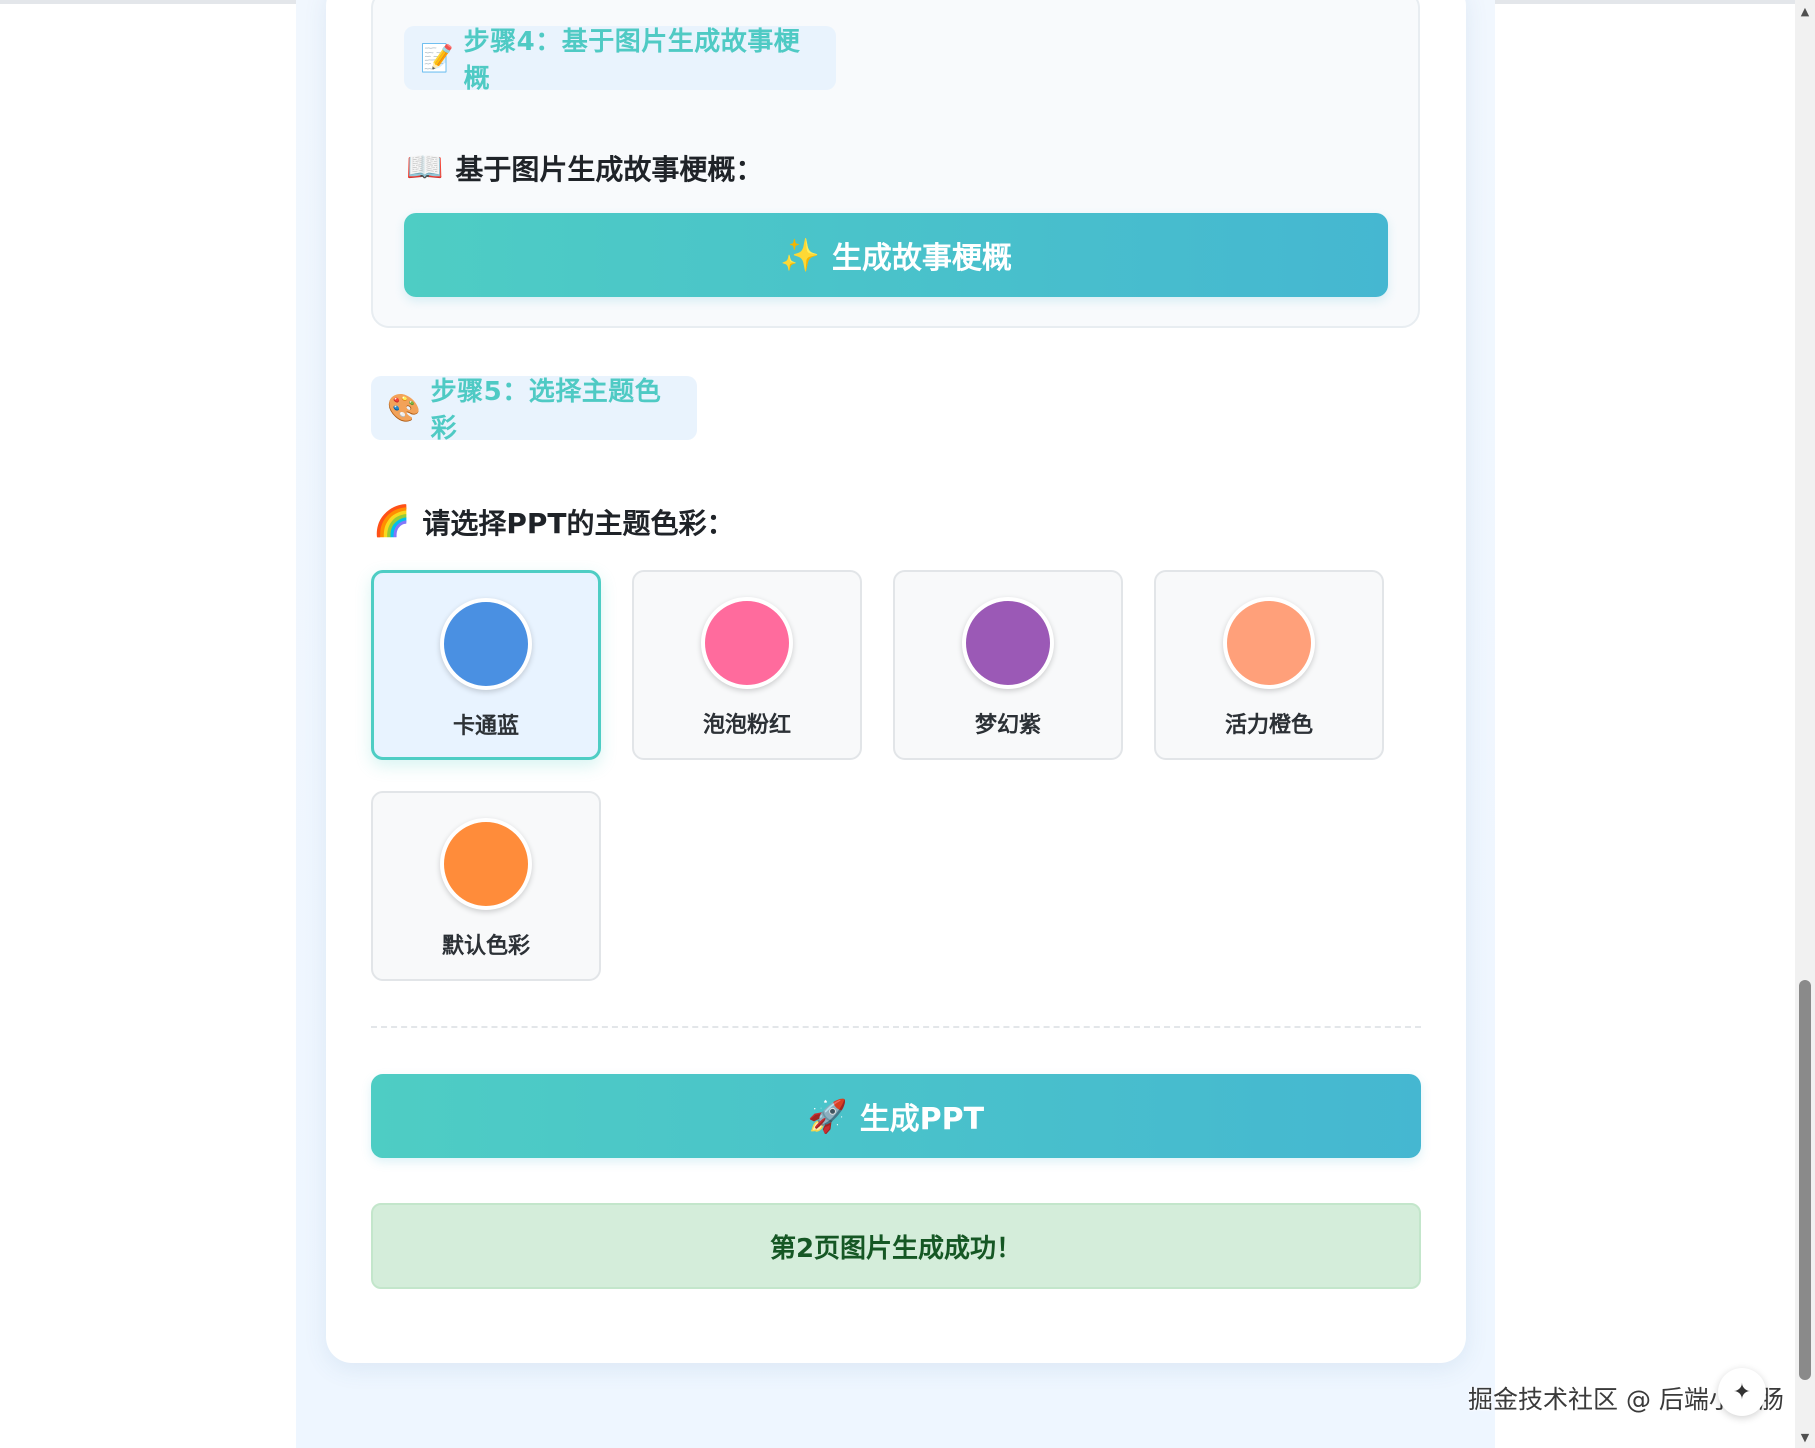 The height and width of the screenshot is (1448, 1815). I want to click on theme-option-default: 默认色彩, so click(486, 886).